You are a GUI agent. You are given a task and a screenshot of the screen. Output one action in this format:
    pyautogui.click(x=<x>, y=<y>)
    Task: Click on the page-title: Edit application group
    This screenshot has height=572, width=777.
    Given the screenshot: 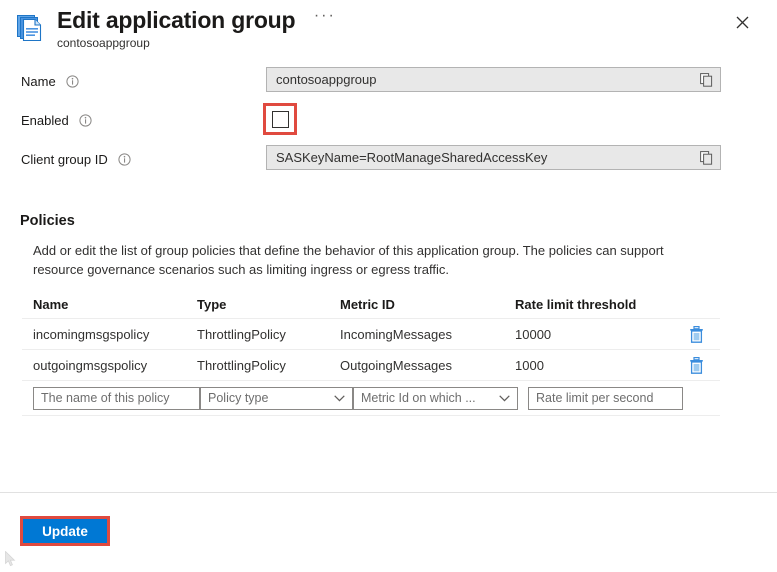 What is the action you would take?
    pyautogui.click(x=176, y=20)
    